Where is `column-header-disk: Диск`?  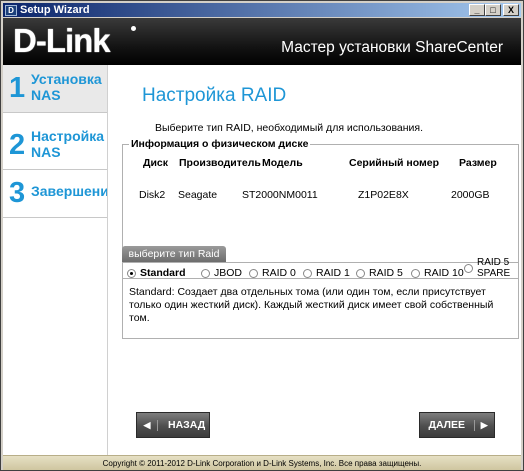
column-header-disk: Диск is located at coordinates (156, 163).